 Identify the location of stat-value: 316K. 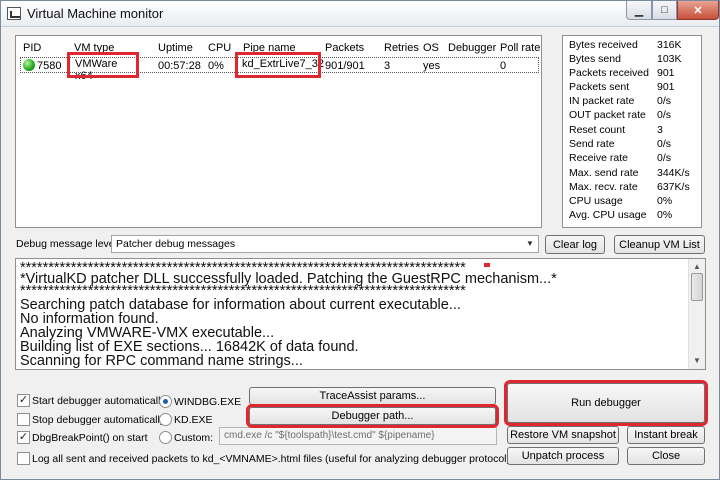
(669, 45).